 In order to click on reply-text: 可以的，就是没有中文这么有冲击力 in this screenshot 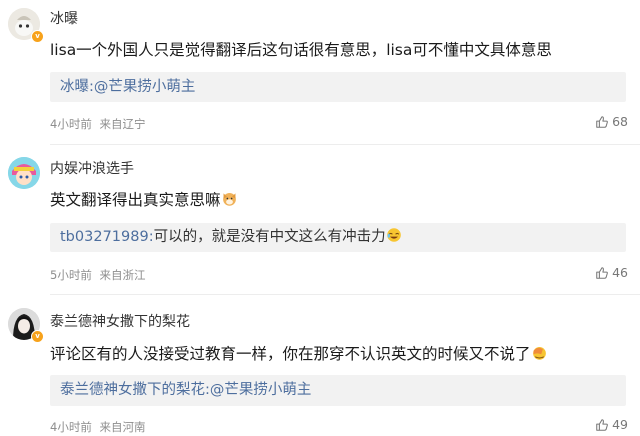, I will do `click(269, 237)`.